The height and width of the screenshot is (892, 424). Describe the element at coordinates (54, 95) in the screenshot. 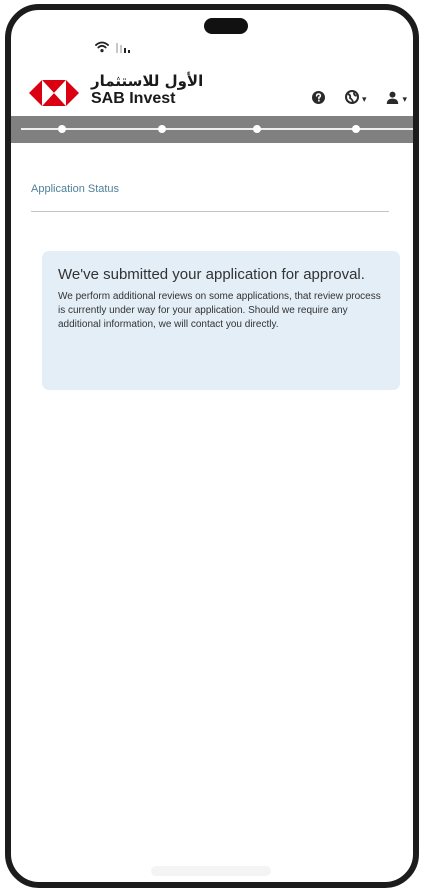

I see `brand-logo-icon` at that location.